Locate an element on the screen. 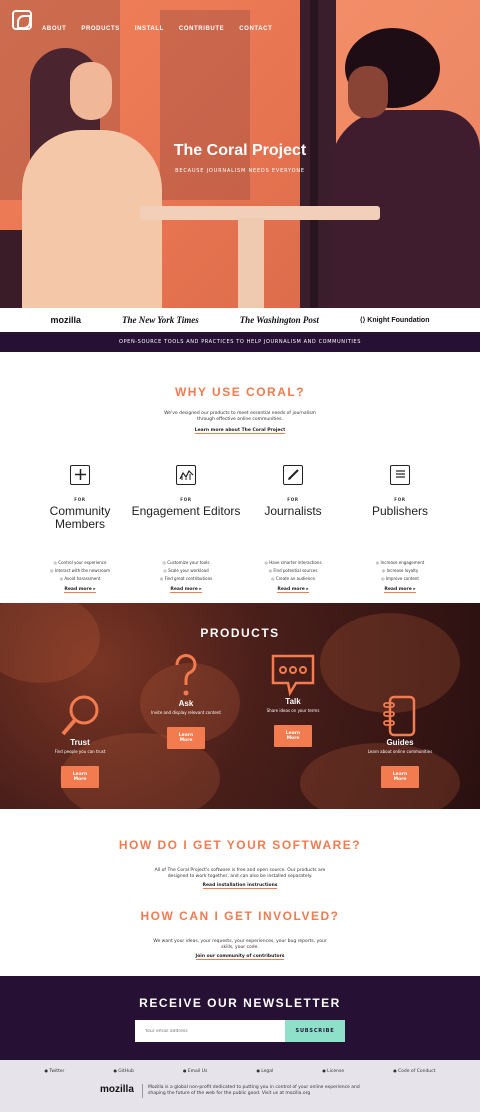 The height and width of the screenshot is (1112, 480). product-name: Ask is located at coordinates (186, 703).